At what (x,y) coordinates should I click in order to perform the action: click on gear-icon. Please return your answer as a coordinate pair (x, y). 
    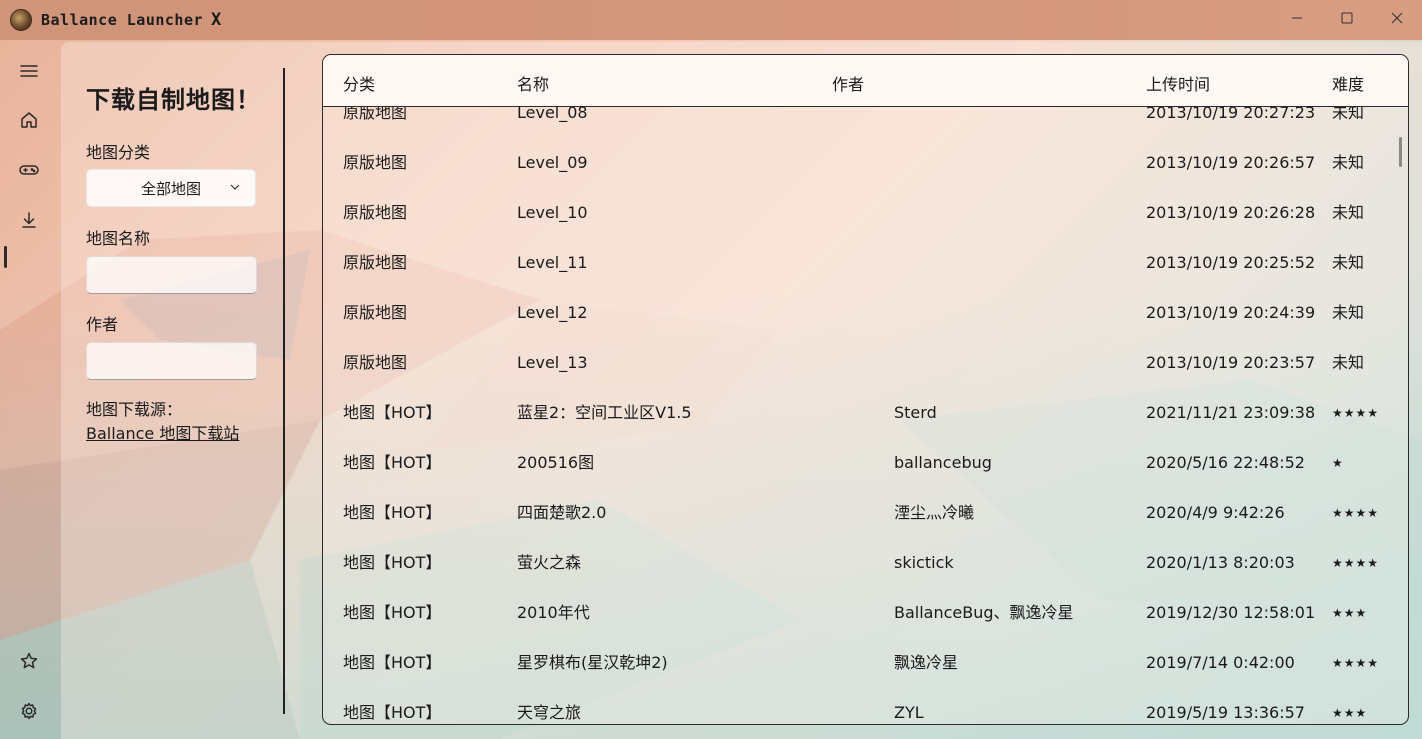
    Looking at the image, I should click on (29, 711).